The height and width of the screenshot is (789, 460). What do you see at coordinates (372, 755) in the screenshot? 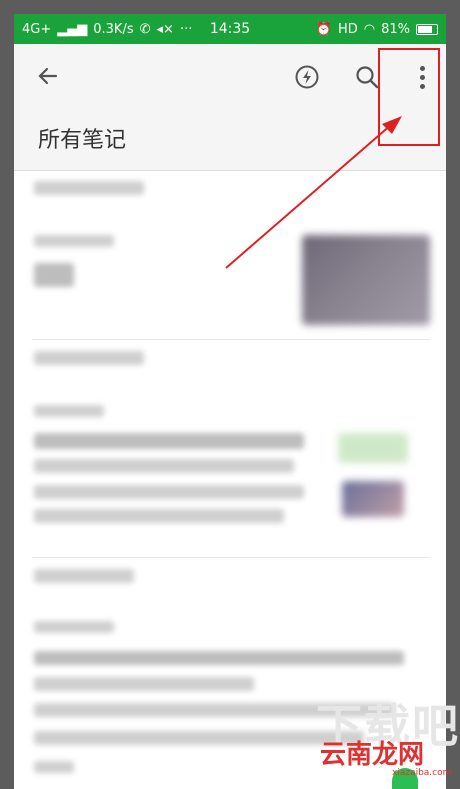
I see `watermark-logo: 云南龙网` at bounding box center [372, 755].